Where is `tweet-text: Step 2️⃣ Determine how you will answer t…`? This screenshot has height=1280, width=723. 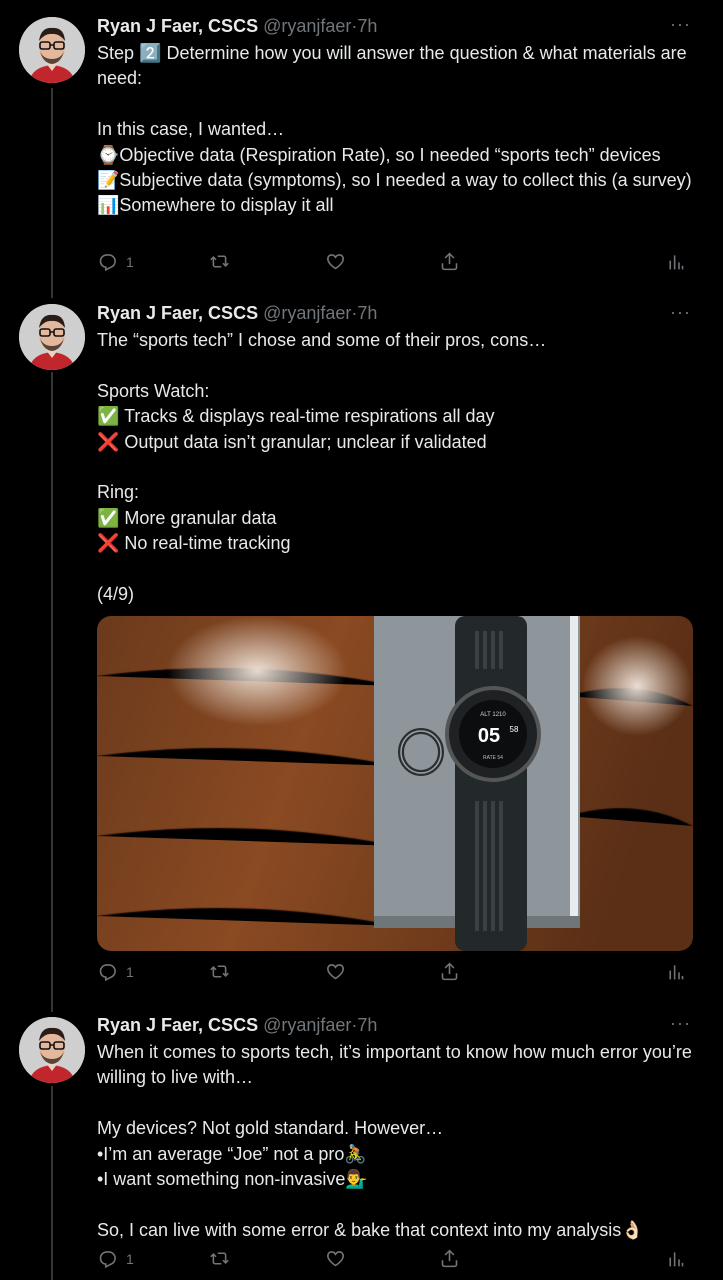 tweet-text: Step 2️⃣ Determine how you will answer t… is located at coordinates (394, 129).